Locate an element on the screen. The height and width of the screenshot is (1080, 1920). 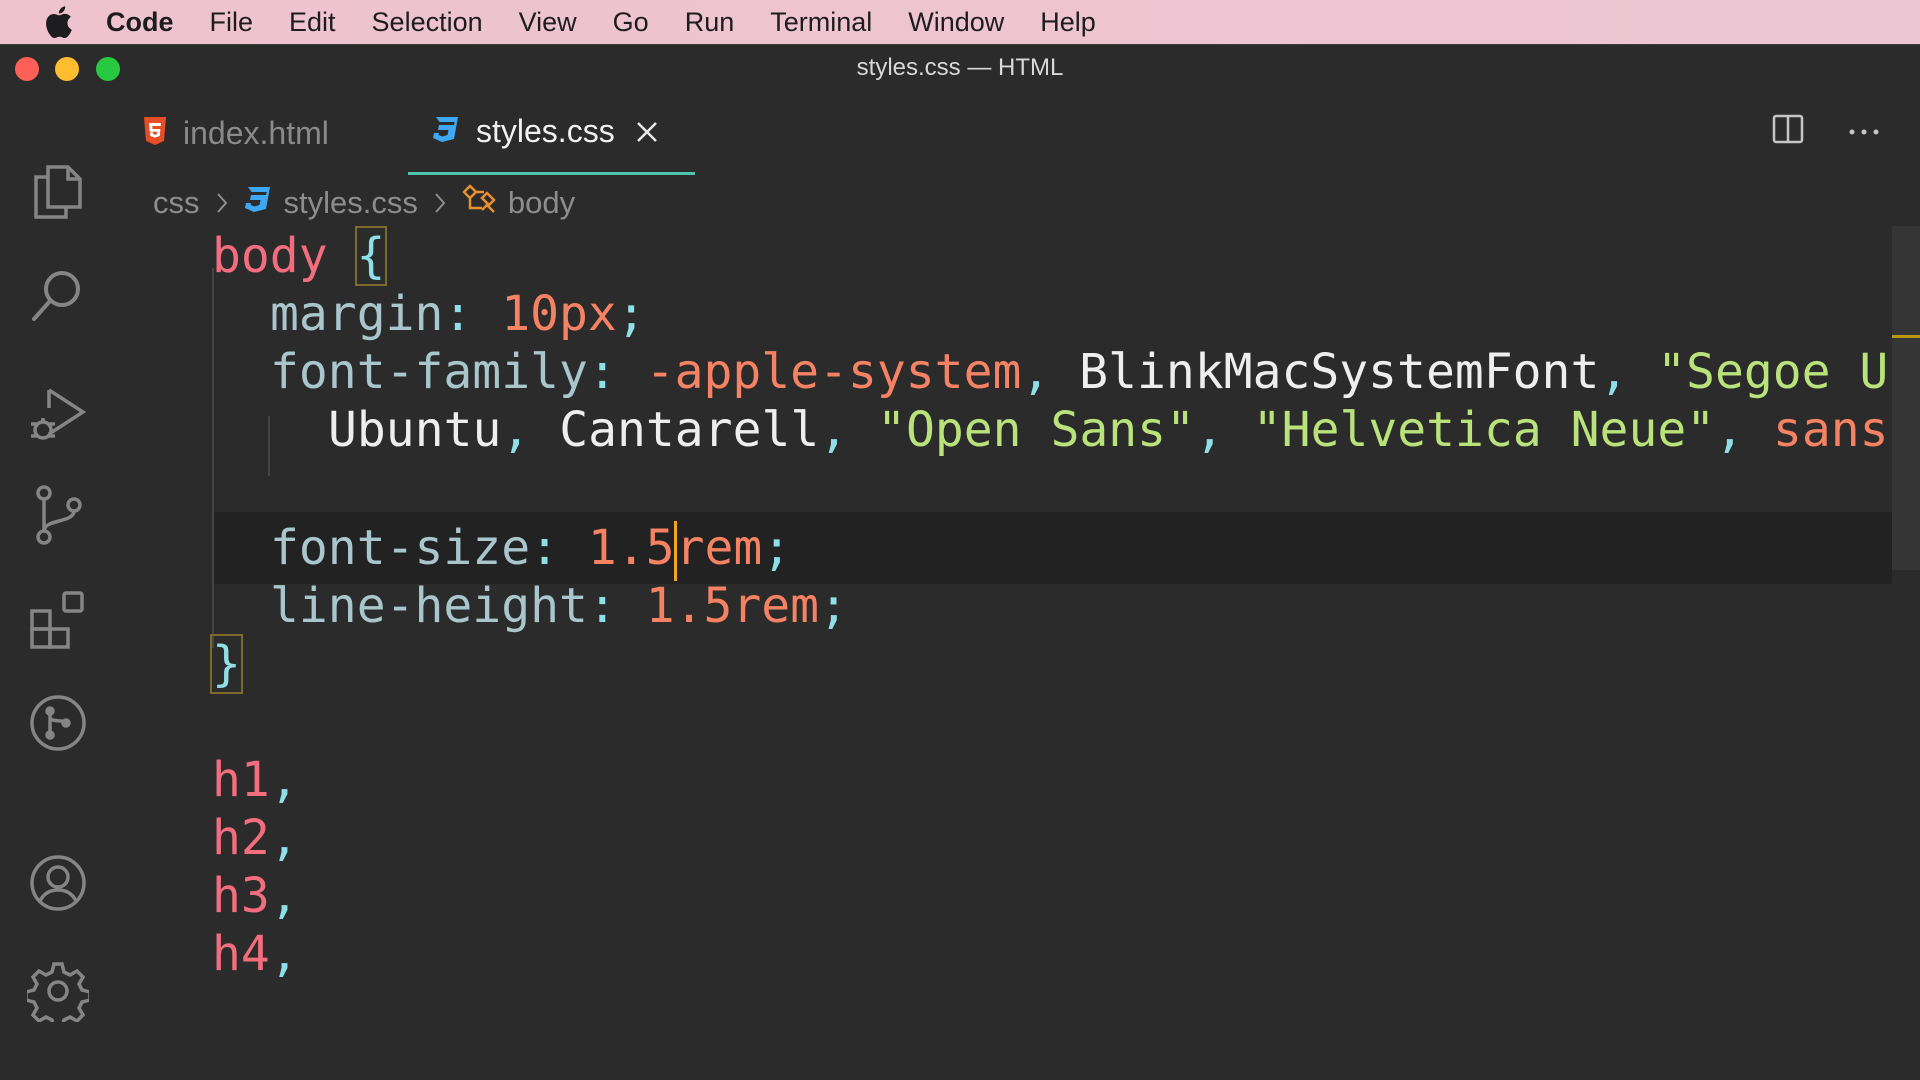
source-control-icon is located at coordinates (58, 515).